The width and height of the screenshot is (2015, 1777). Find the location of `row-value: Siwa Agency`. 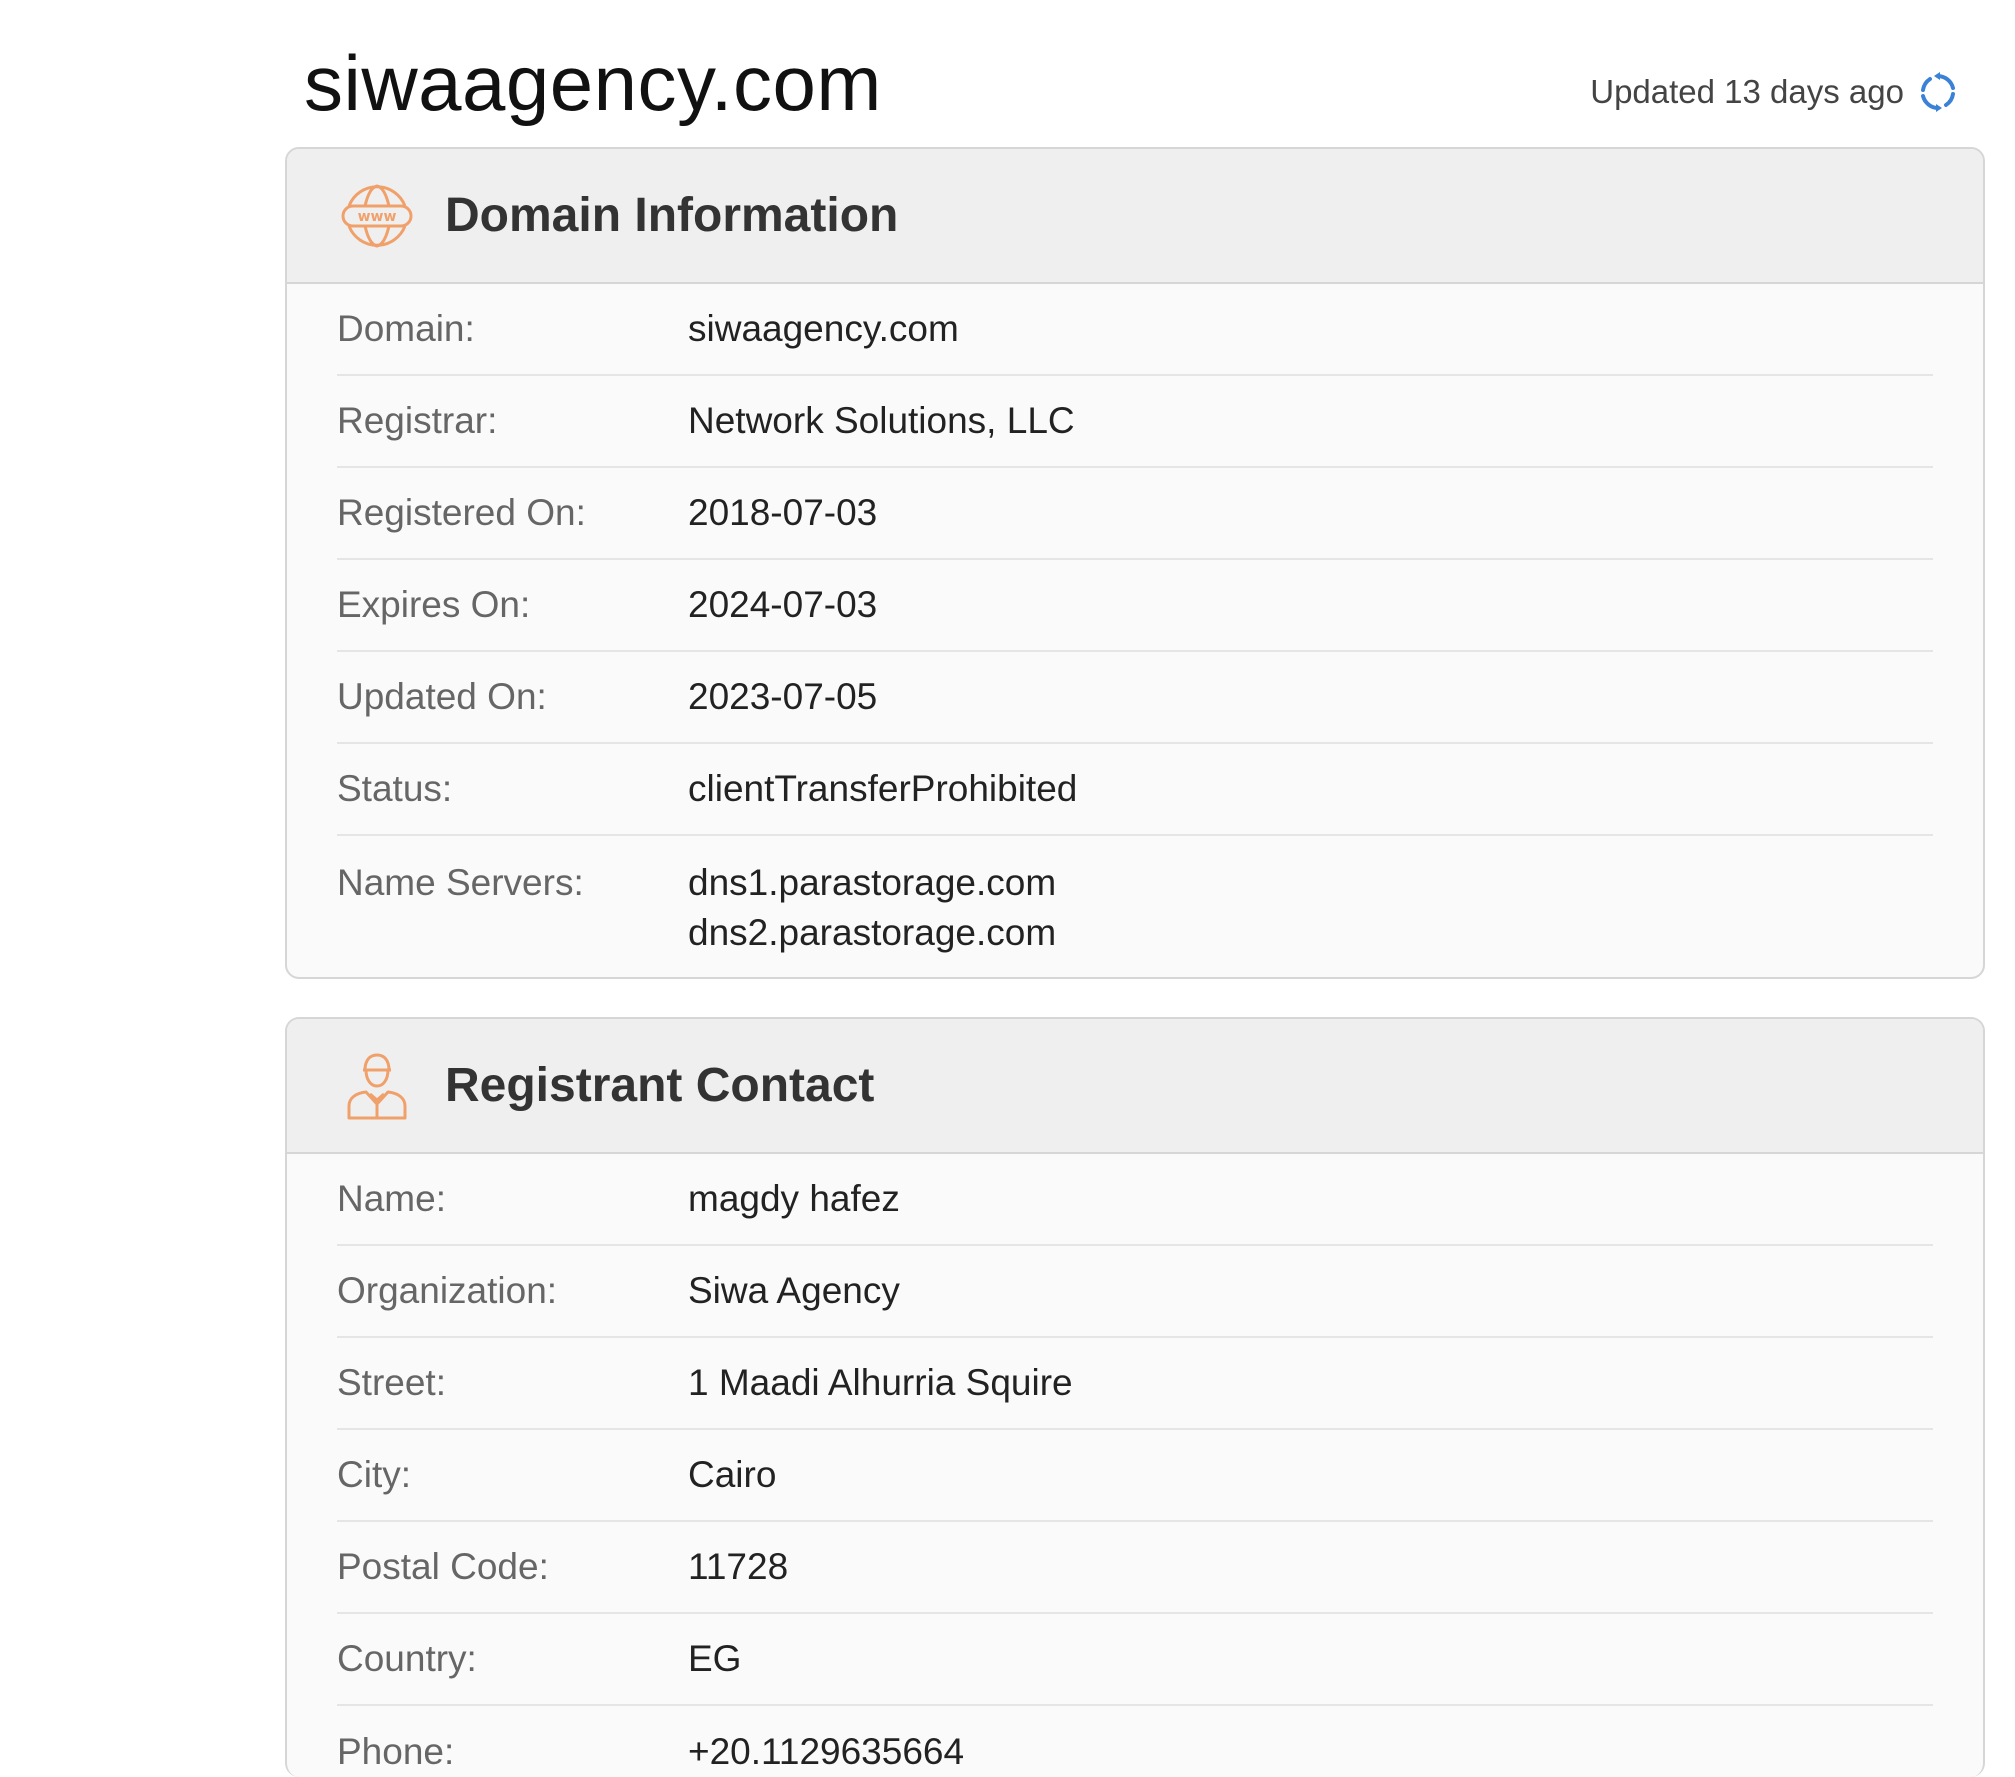

row-value: Siwa Agency is located at coordinates (794, 1290).